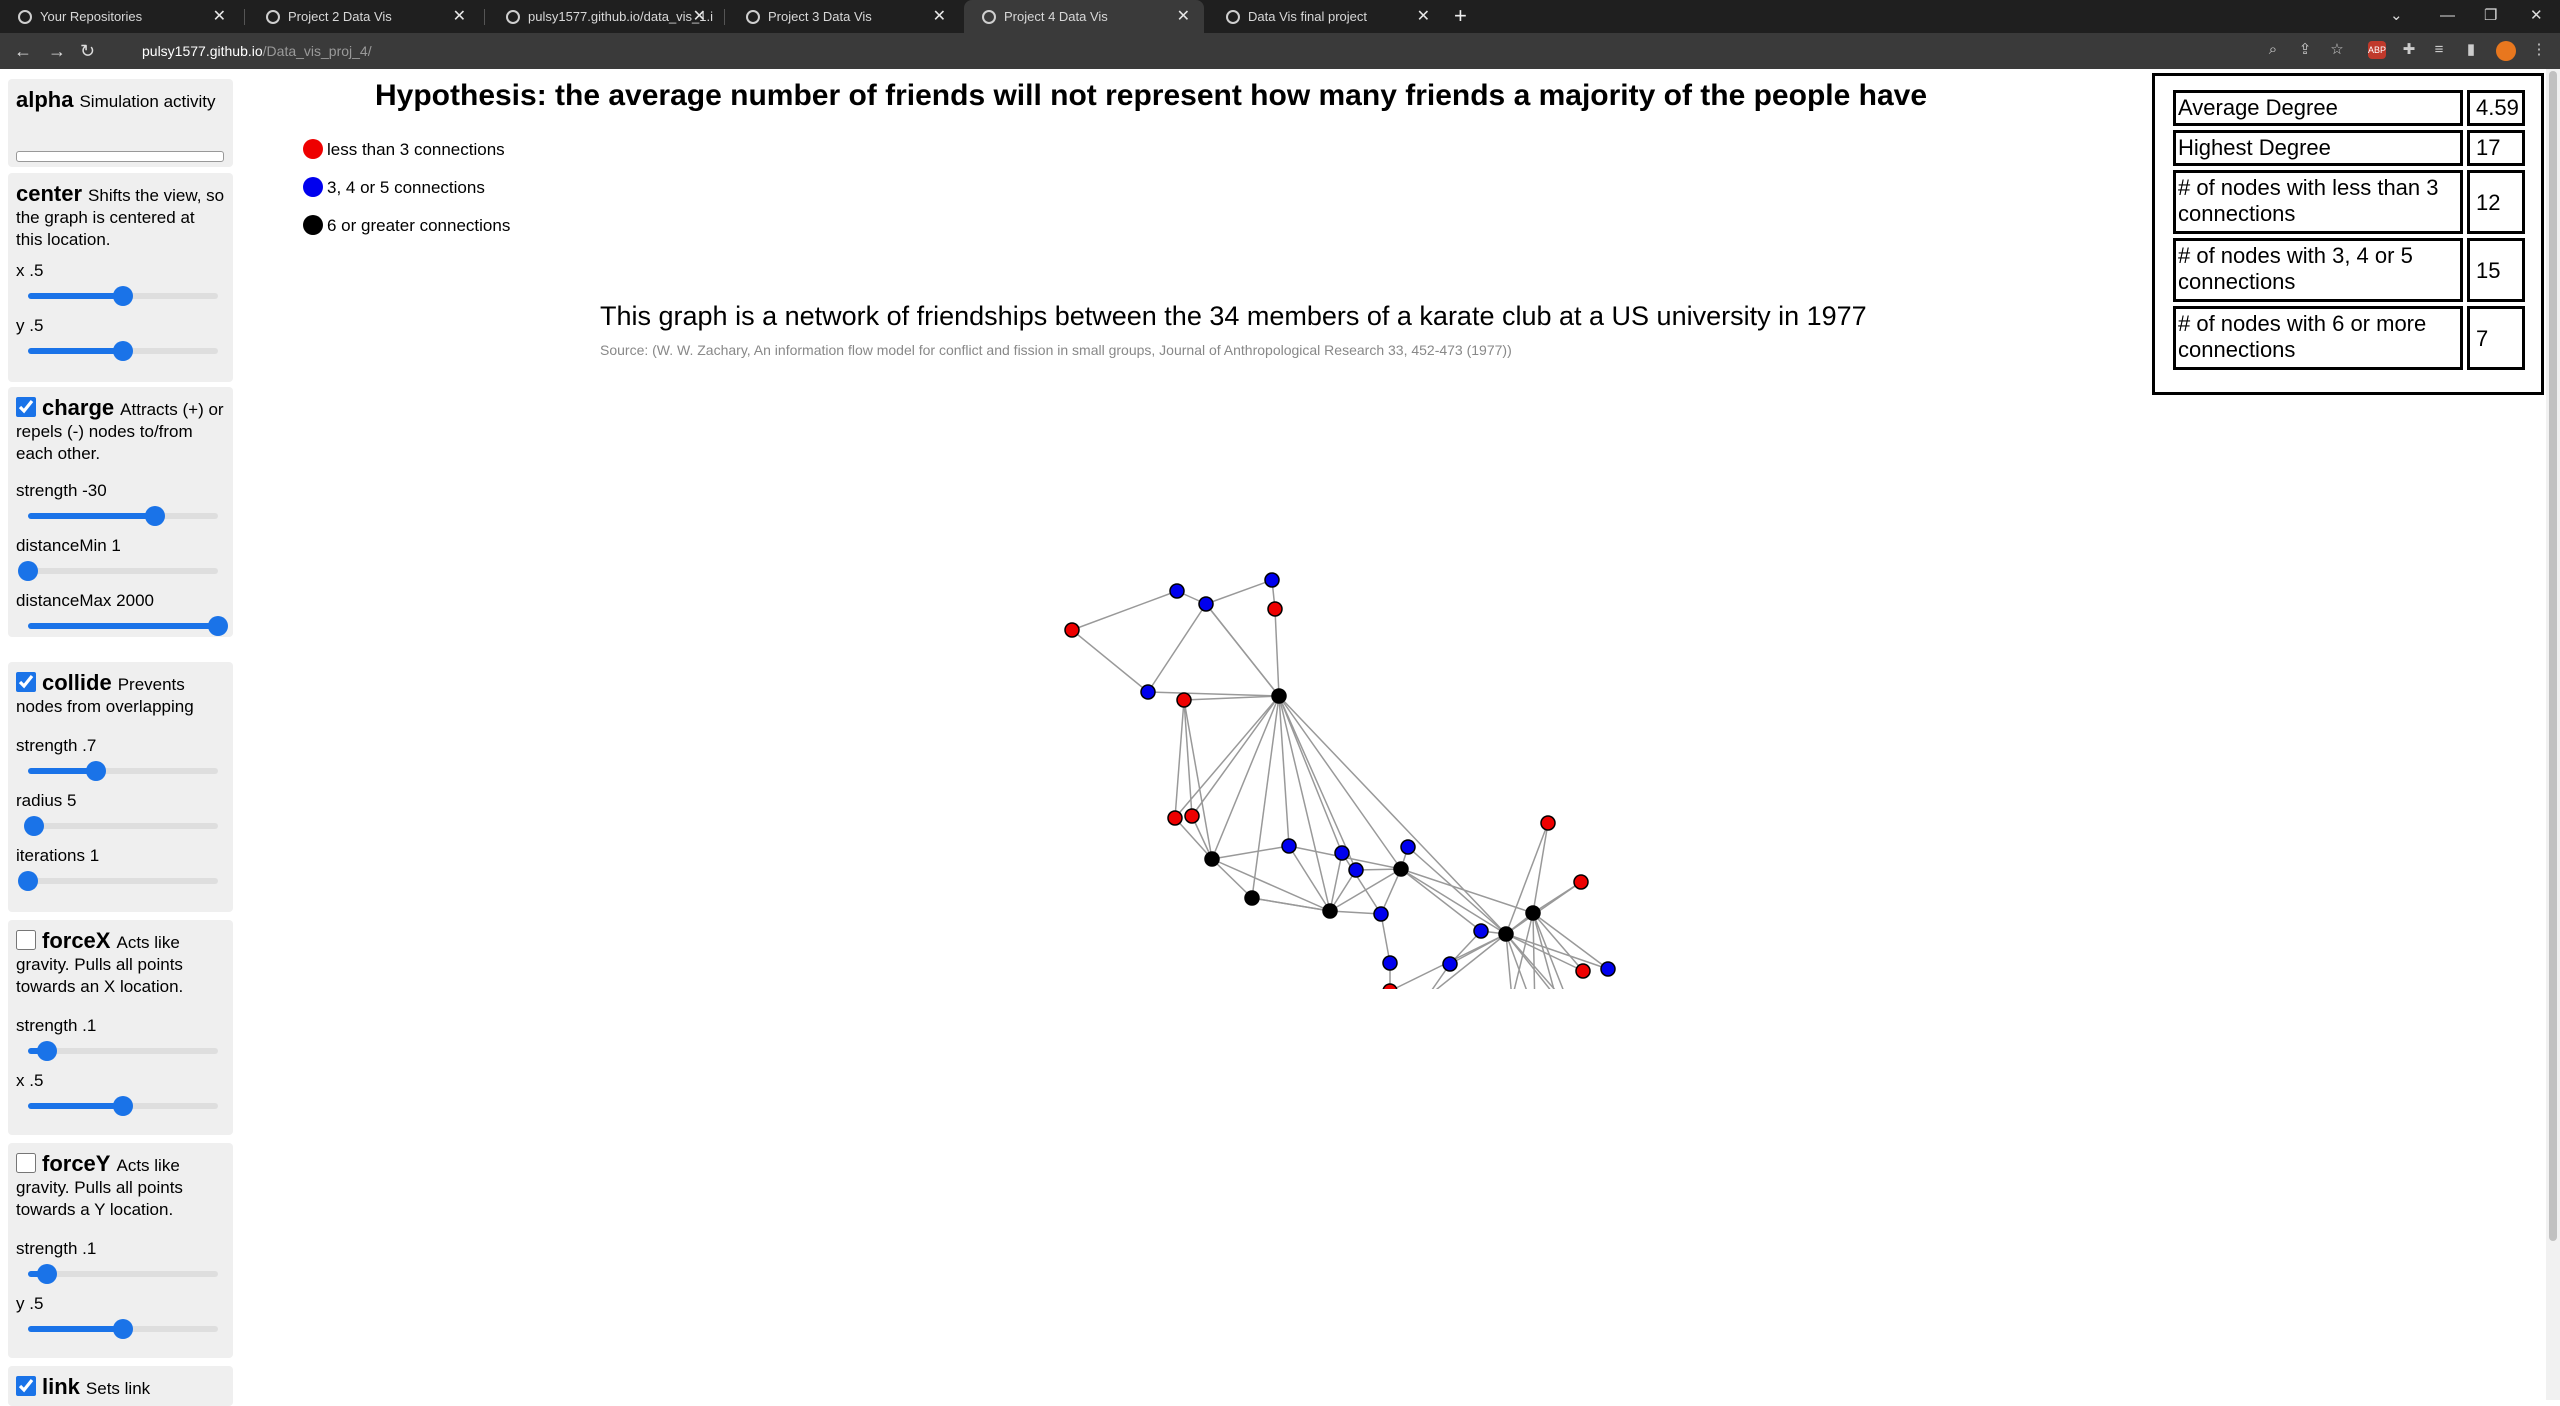 Image resolution: width=2560 pixels, height=1406 pixels. I want to click on charge-distmin-slider, so click(118, 571).